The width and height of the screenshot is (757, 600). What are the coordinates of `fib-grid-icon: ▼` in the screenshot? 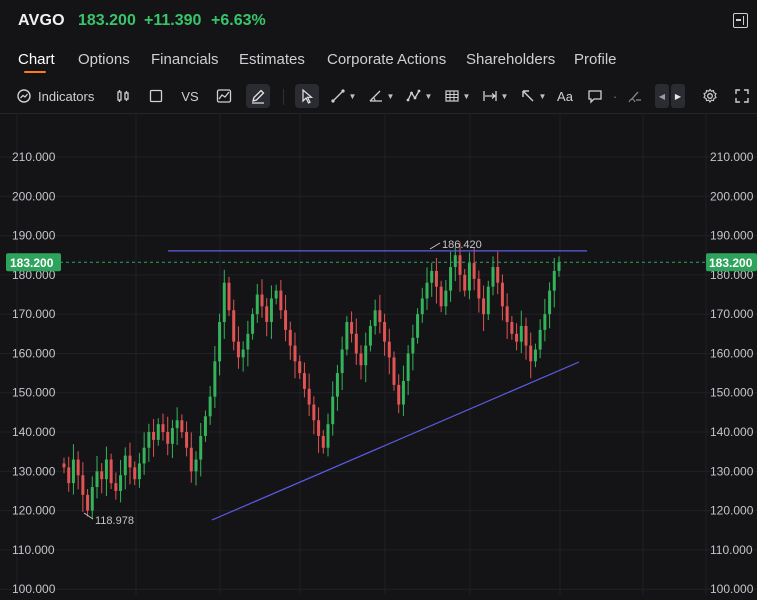 It's located at (457, 96).